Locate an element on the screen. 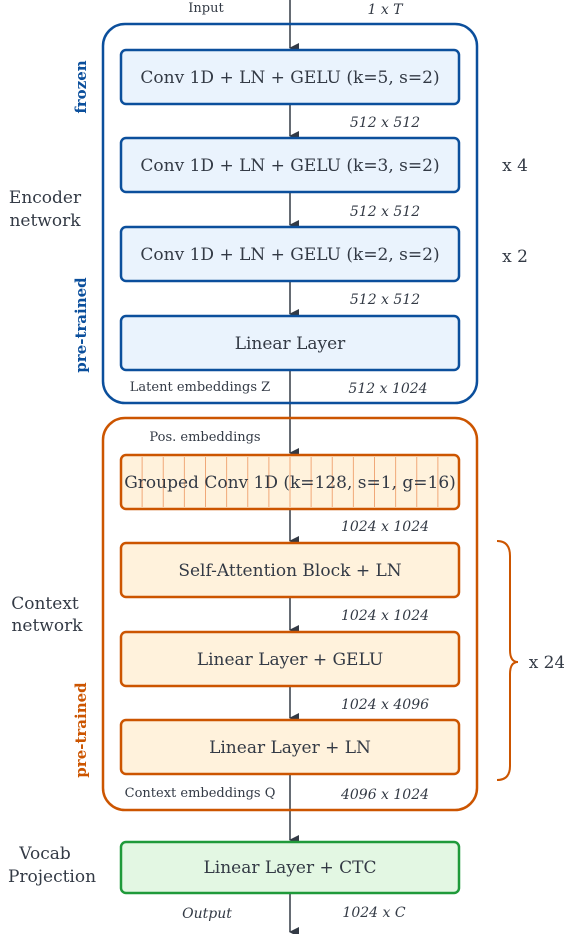  svg-text: Conv 1D + LN + GELU (k=5, s=2) is located at coordinates (289, 78).